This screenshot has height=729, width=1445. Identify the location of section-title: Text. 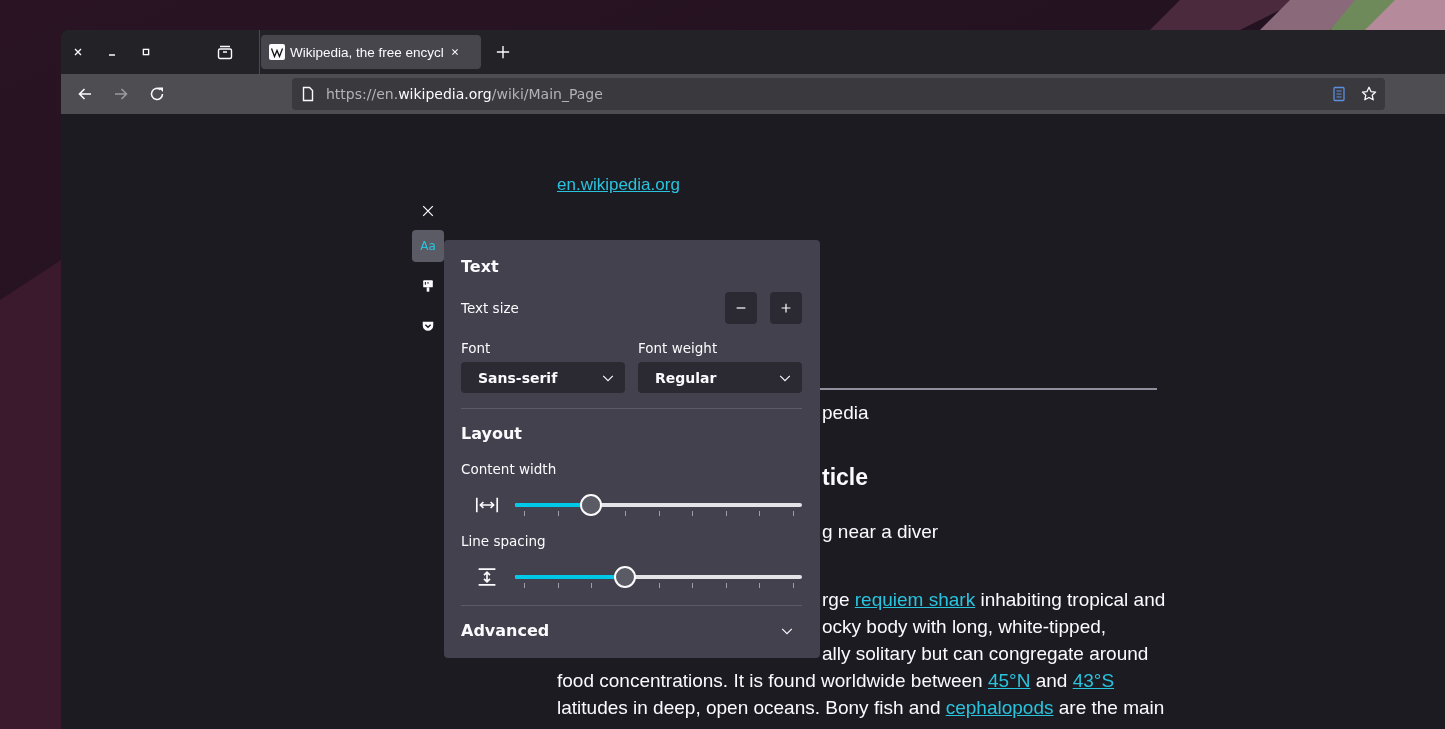
(480, 267).